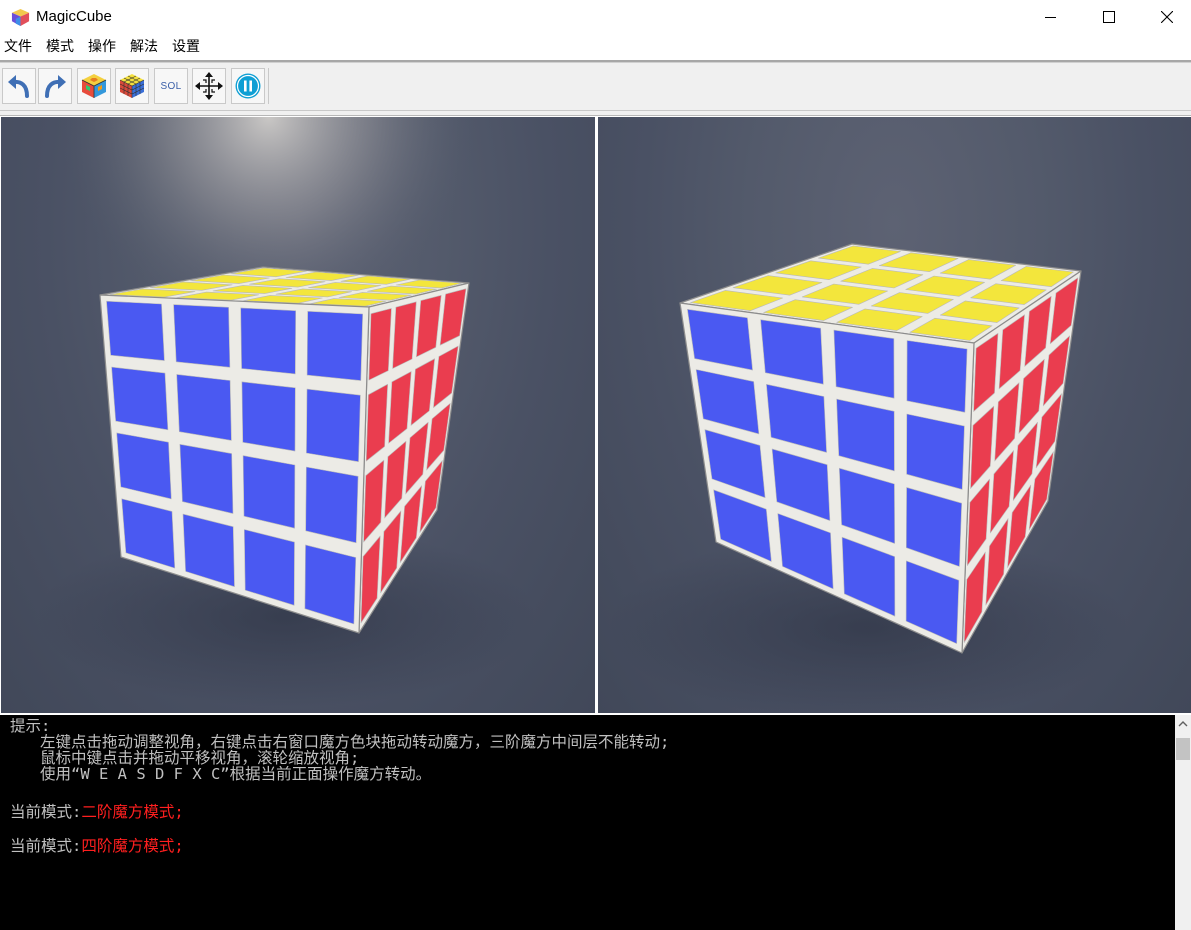 This screenshot has height=930, width=1191. I want to click on menu-file: 文件, so click(19, 47).